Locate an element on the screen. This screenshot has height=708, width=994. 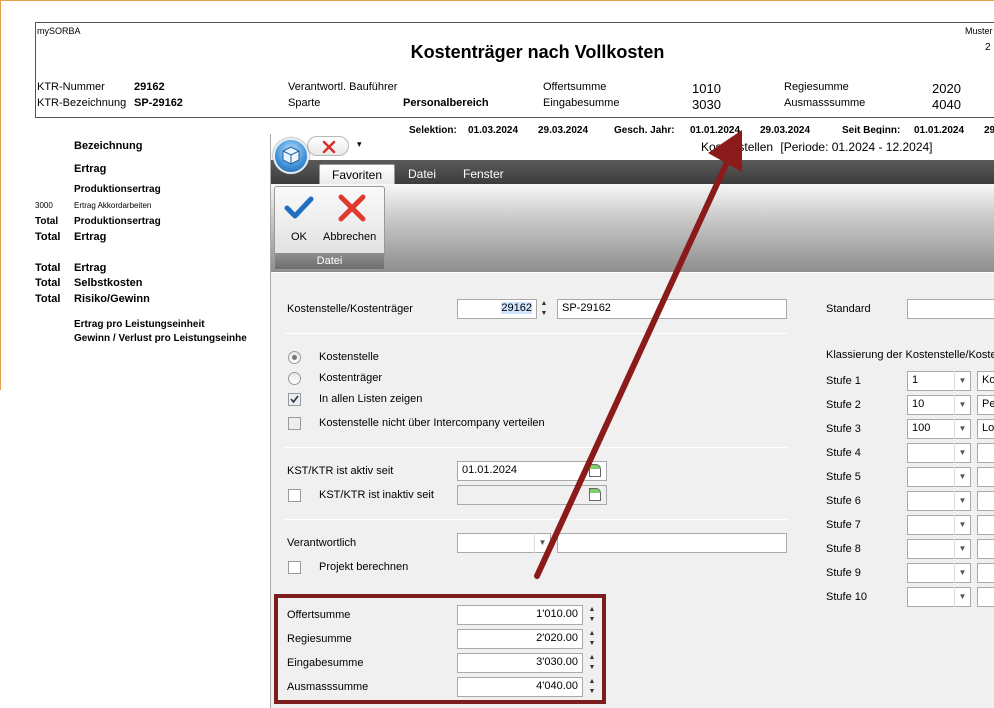
stufe-1-text: Kos is located at coordinates (985, 381).